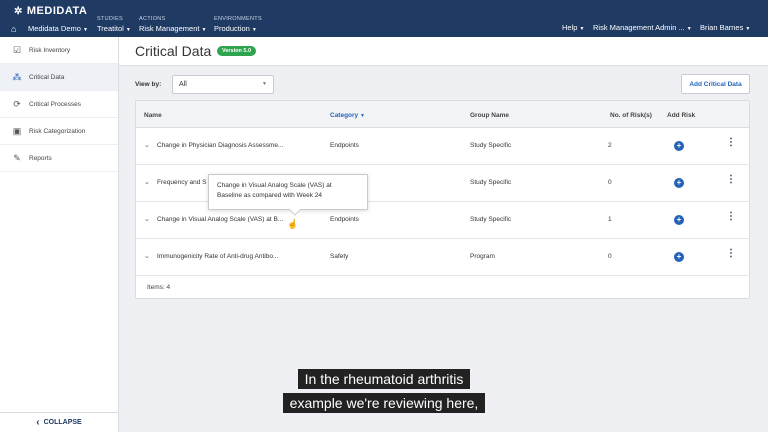  What do you see at coordinates (344, 115) in the screenshot?
I see `column-header-category-label: Category` at bounding box center [344, 115].